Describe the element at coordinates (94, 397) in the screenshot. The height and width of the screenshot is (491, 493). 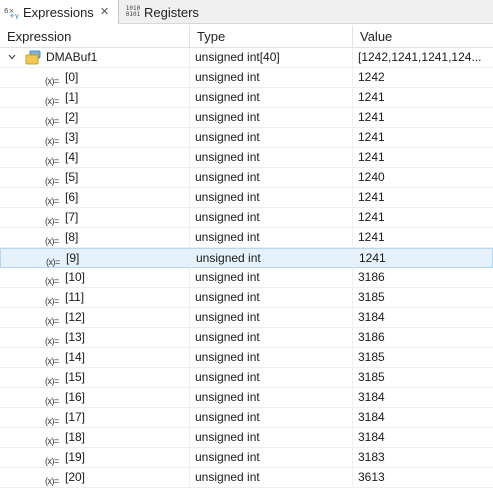
I see `expression-cell: (x)= [16]` at that location.